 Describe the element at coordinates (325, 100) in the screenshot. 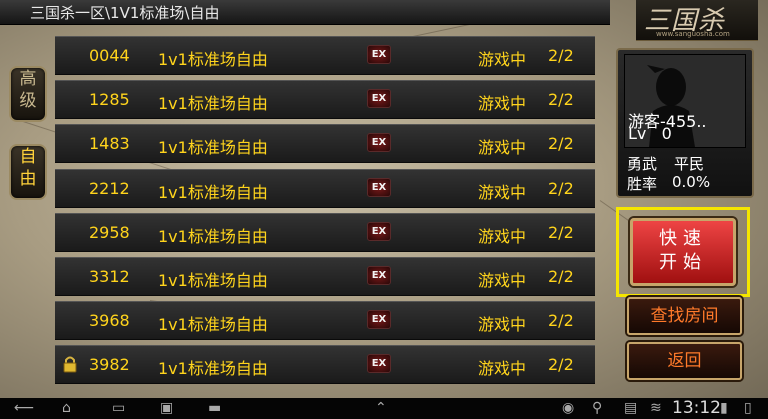

I see `room-row: 1285 1v1标准场自由 EX 游戏中 2/2` at that location.